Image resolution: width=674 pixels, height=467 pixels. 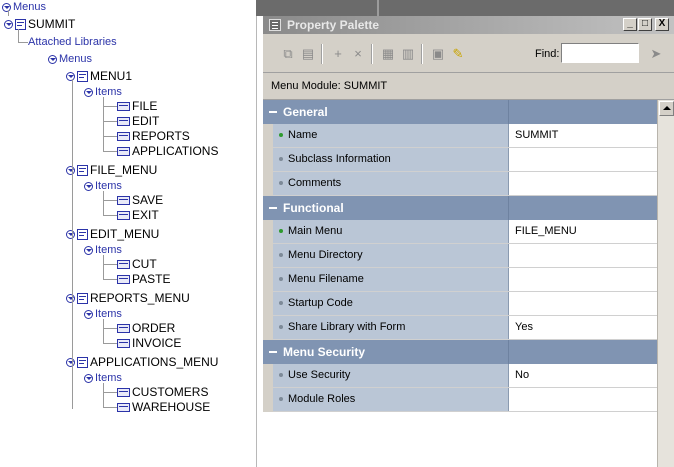 What do you see at coordinates (20, 24) in the screenshot?
I see `menu-module-icon` at bounding box center [20, 24].